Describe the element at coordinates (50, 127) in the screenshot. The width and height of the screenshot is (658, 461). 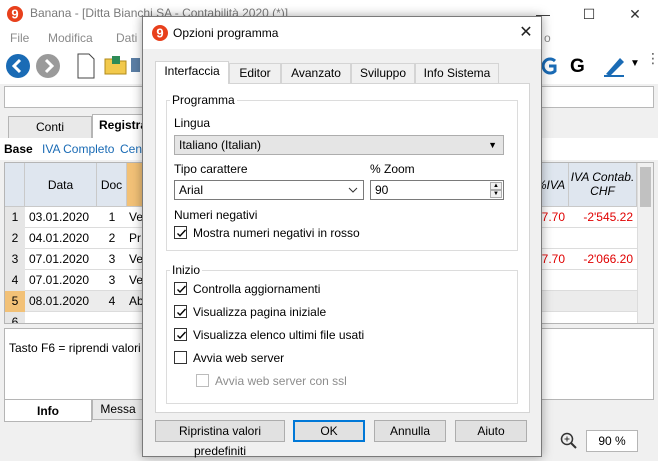
I see `tab-conti: Conti` at that location.